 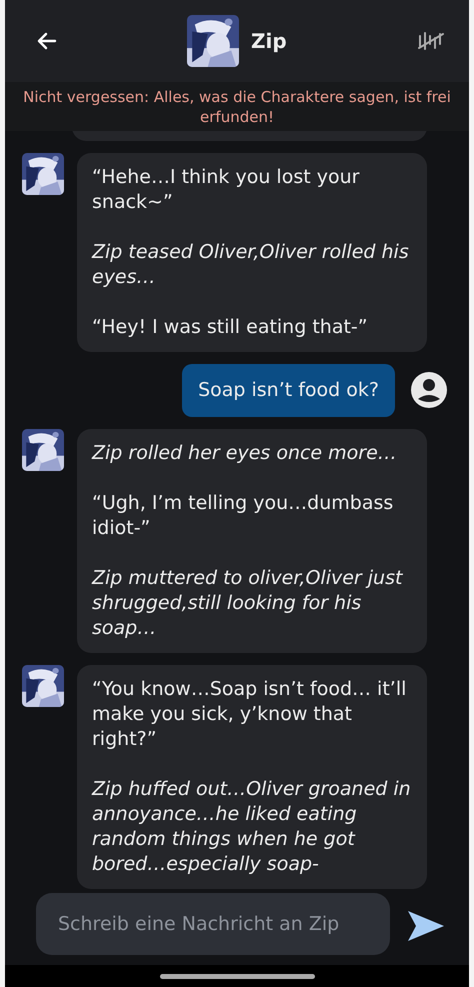 What do you see at coordinates (230, 327) in the screenshot?
I see `speech-text: “Hey! I was still eating that-”` at bounding box center [230, 327].